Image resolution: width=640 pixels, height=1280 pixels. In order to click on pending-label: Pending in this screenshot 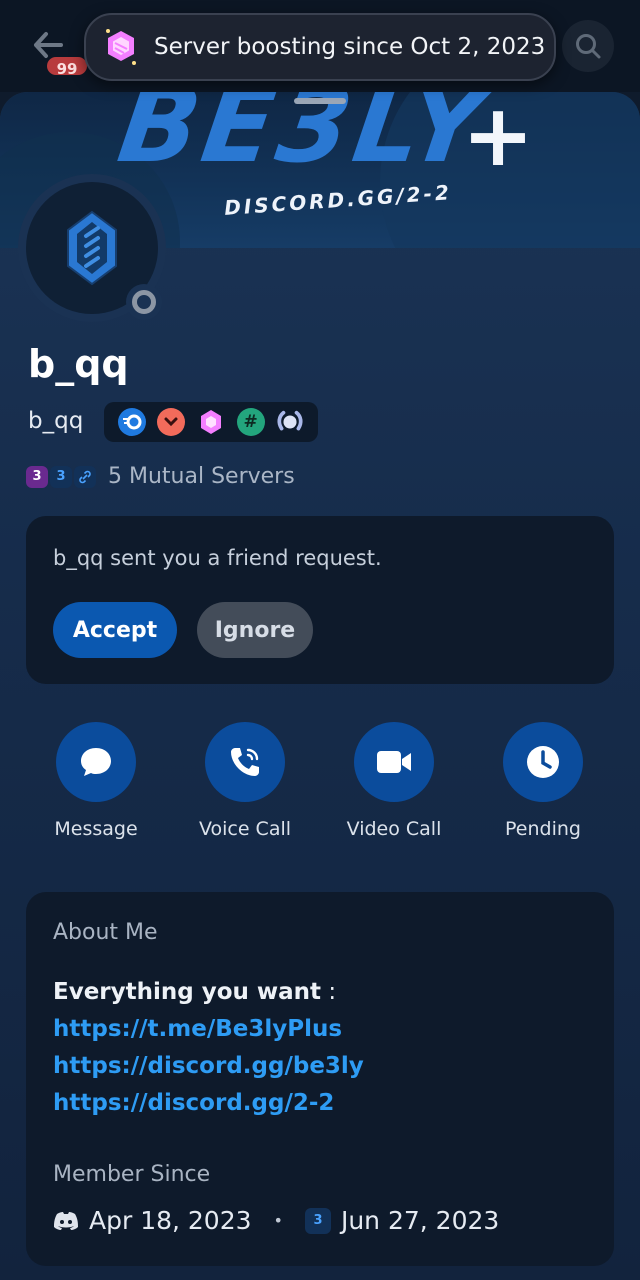, I will do `click(543, 829)`.